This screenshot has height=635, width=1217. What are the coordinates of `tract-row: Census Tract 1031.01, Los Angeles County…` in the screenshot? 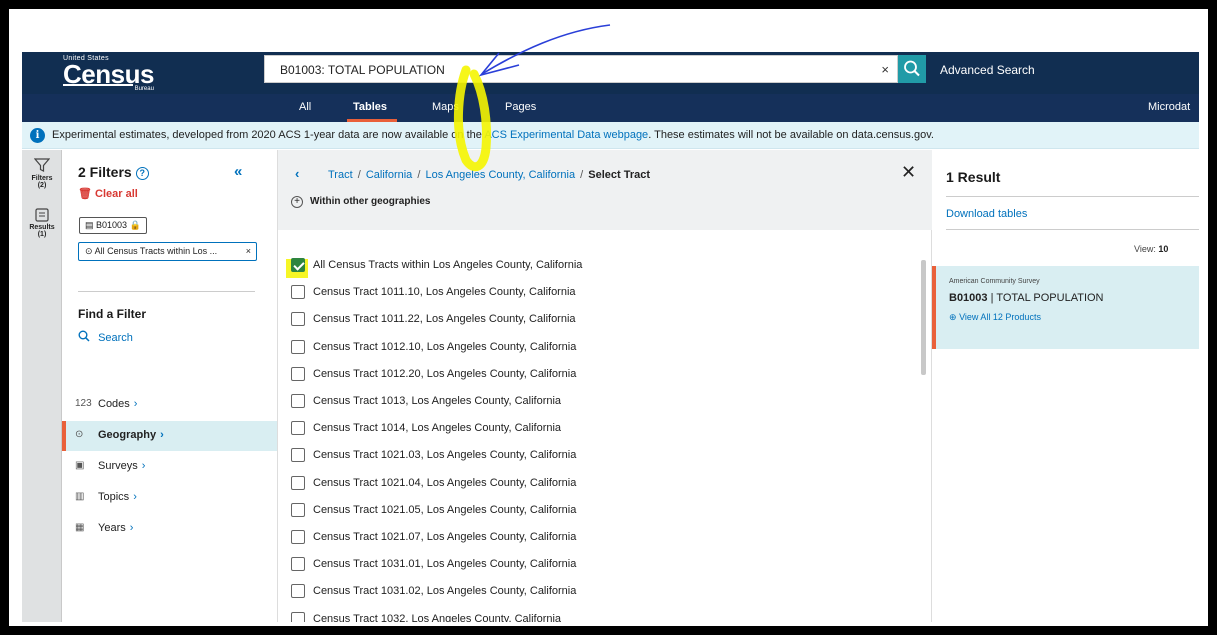 It's located at (601, 564).